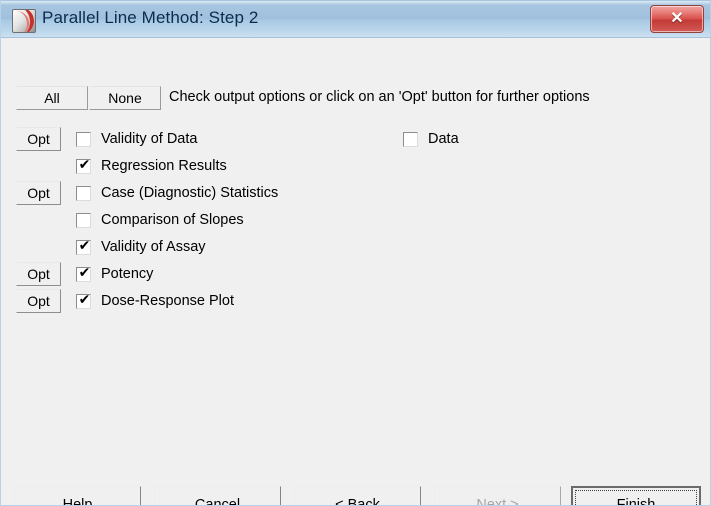 The width and height of the screenshot is (711, 506). Describe the element at coordinates (38, 274) in the screenshot. I see `opt-button-potency: Opt` at that location.